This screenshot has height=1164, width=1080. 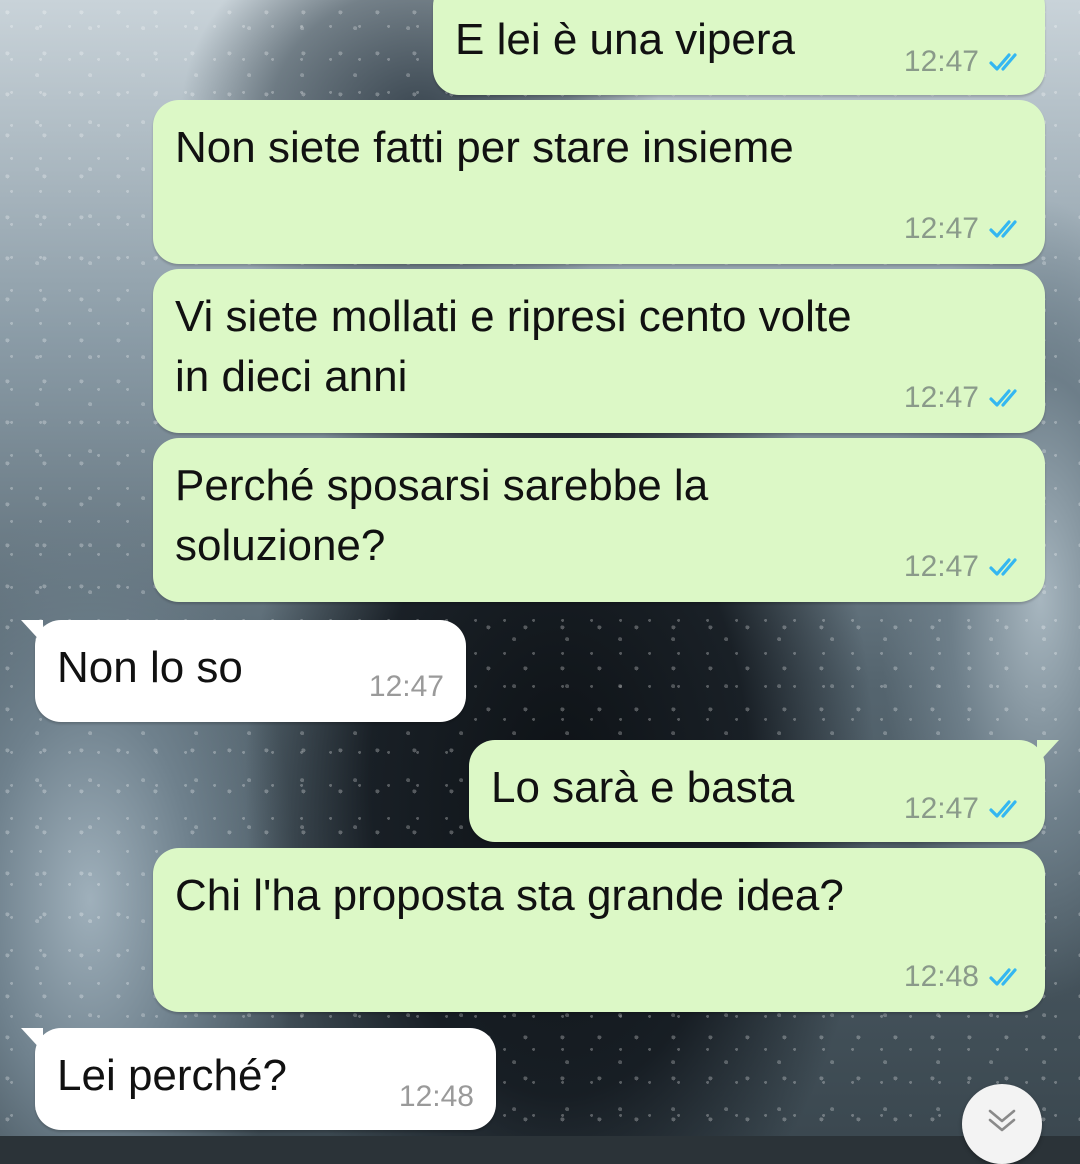 What do you see at coordinates (1002, 1120) in the screenshot?
I see `double-chevron-down-icon` at bounding box center [1002, 1120].